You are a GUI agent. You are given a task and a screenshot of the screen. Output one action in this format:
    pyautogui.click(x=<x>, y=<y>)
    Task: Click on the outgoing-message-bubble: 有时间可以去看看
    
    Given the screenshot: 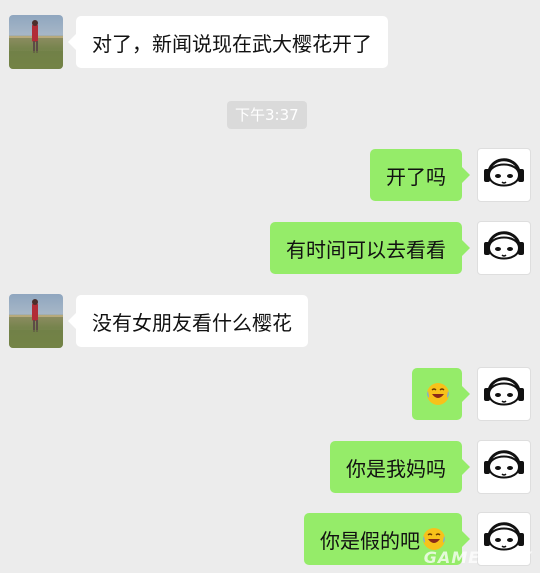 What is the action you would take?
    pyautogui.click(x=370, y=248)
    